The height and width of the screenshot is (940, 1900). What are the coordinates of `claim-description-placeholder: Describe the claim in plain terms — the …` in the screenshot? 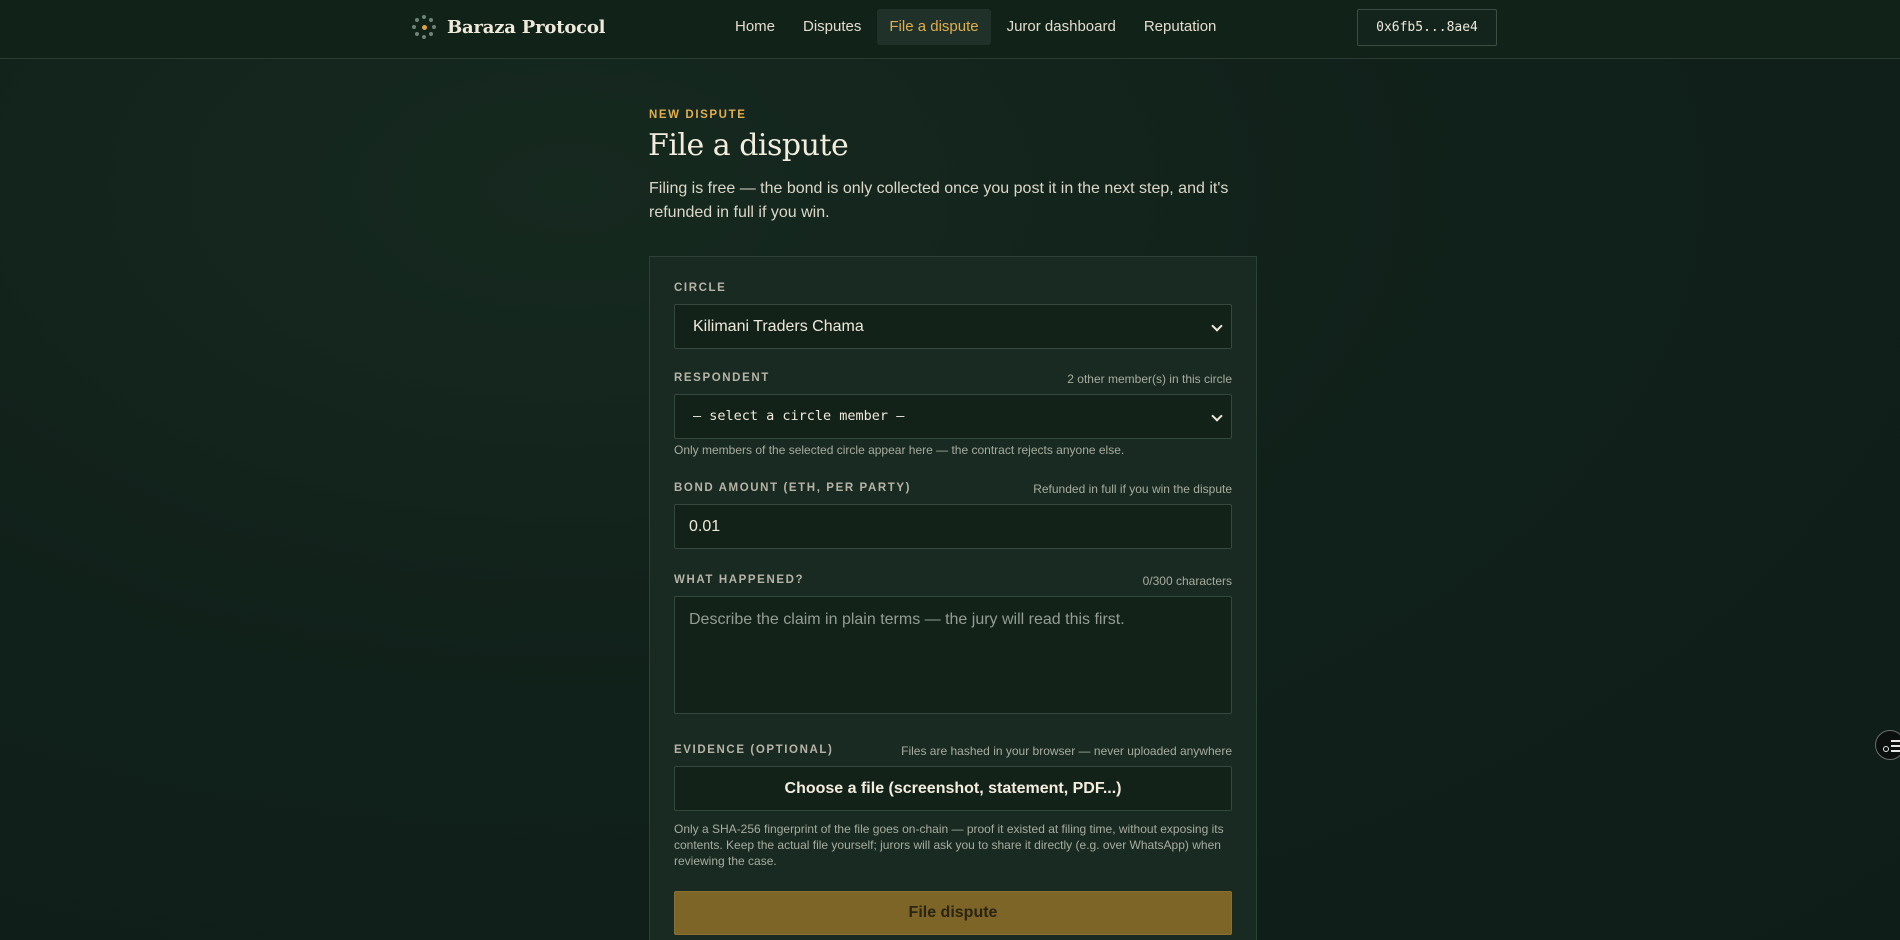 It's located at (907, 619).